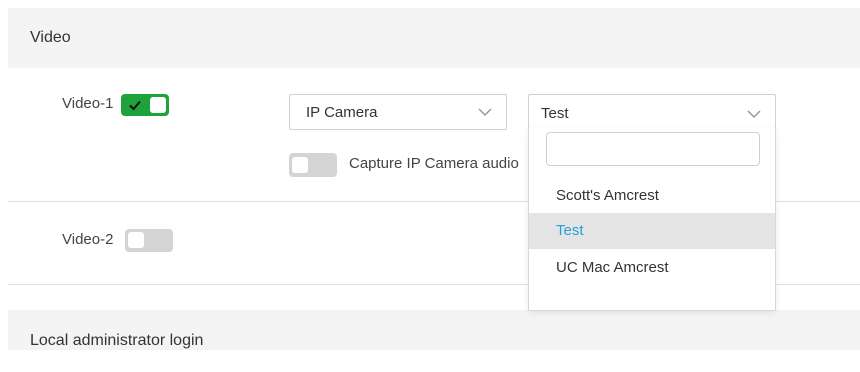 The image size is (860, 372). What do you see at coordinates (398, 112) in the screenshot?
I see `video-source-select: IP Camera` at bounding box center [398, 112].